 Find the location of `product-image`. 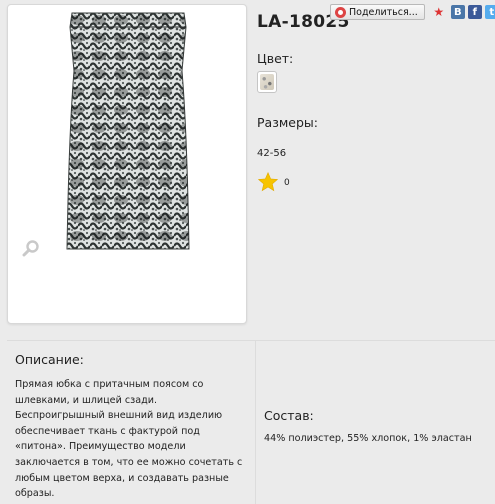

product-image is located at coordinates (128, 133).